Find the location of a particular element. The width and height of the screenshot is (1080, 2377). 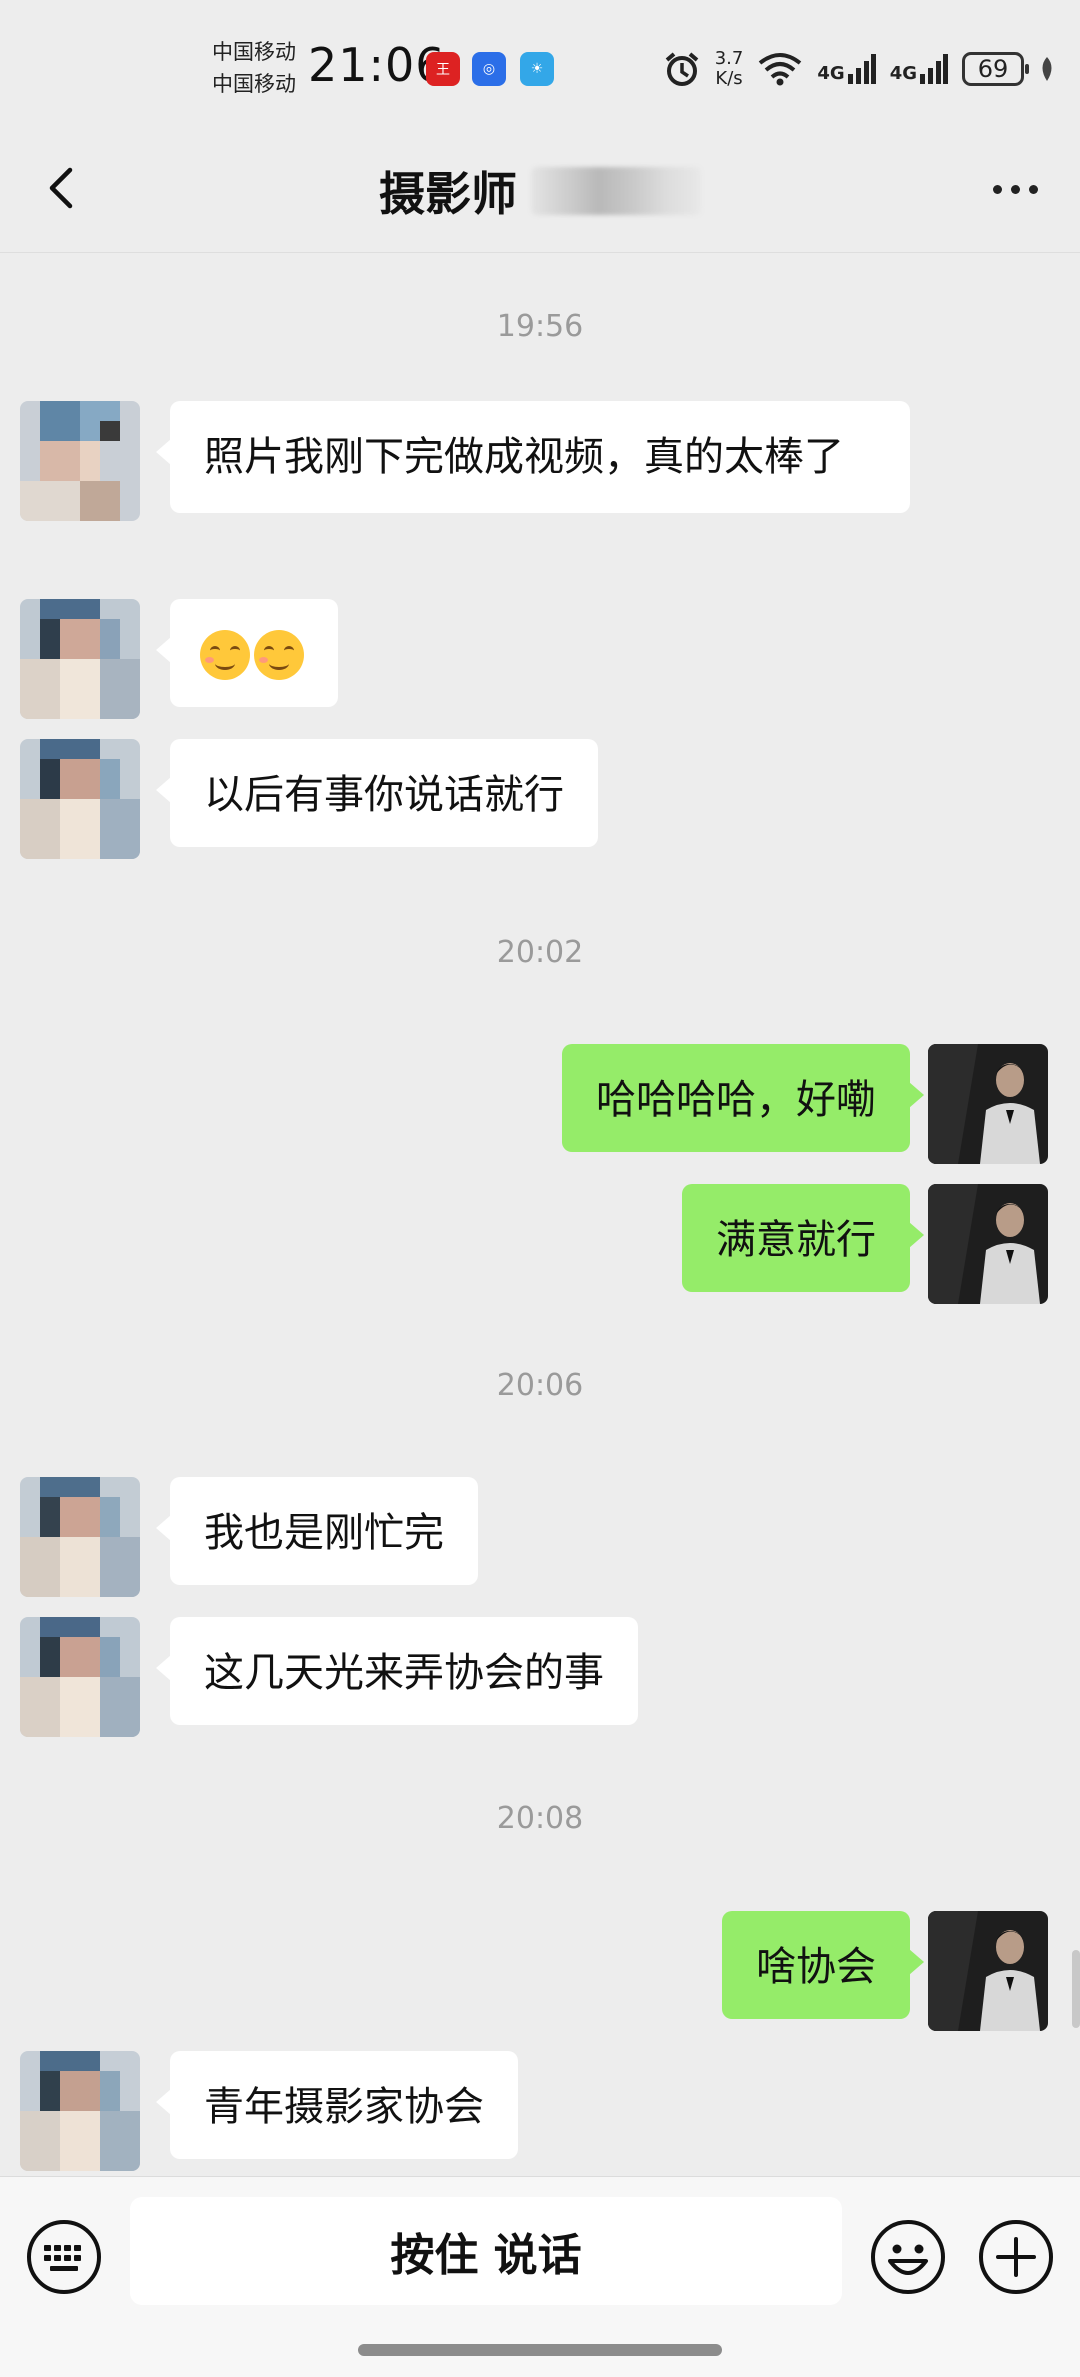

keyboard-toggle-icon is located at coordinates (64, 2257).